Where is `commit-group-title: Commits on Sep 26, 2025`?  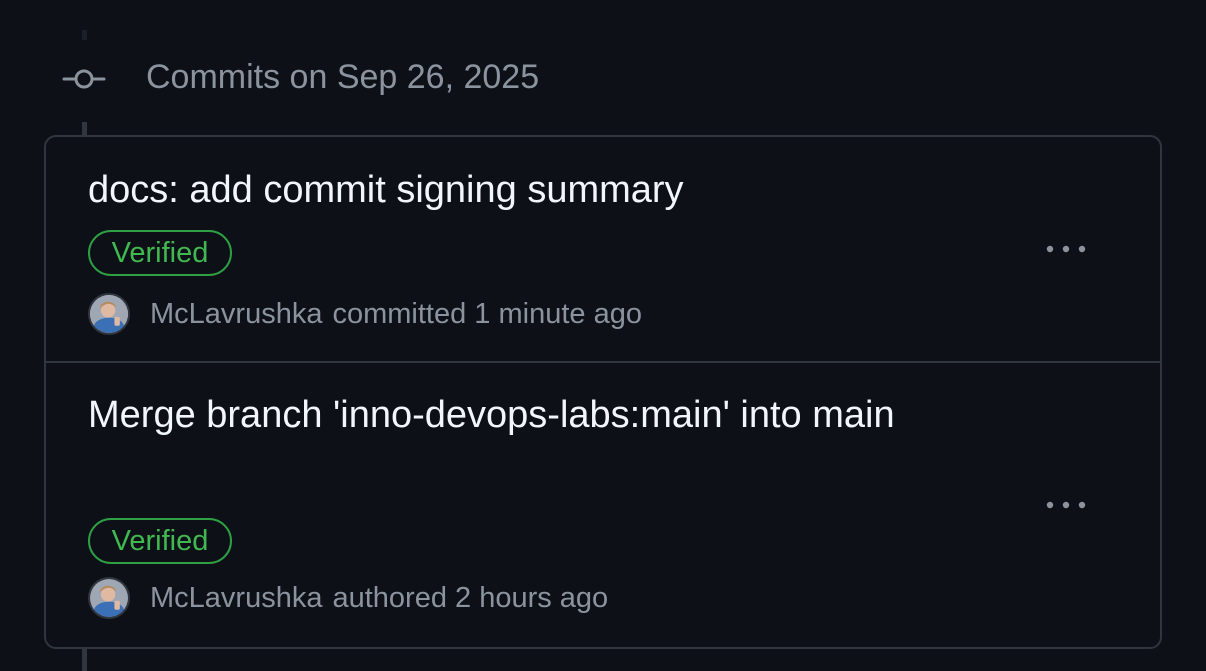
commit-group-title: Commits on Sep 26, 2025 is located at coordinates (343, 77).